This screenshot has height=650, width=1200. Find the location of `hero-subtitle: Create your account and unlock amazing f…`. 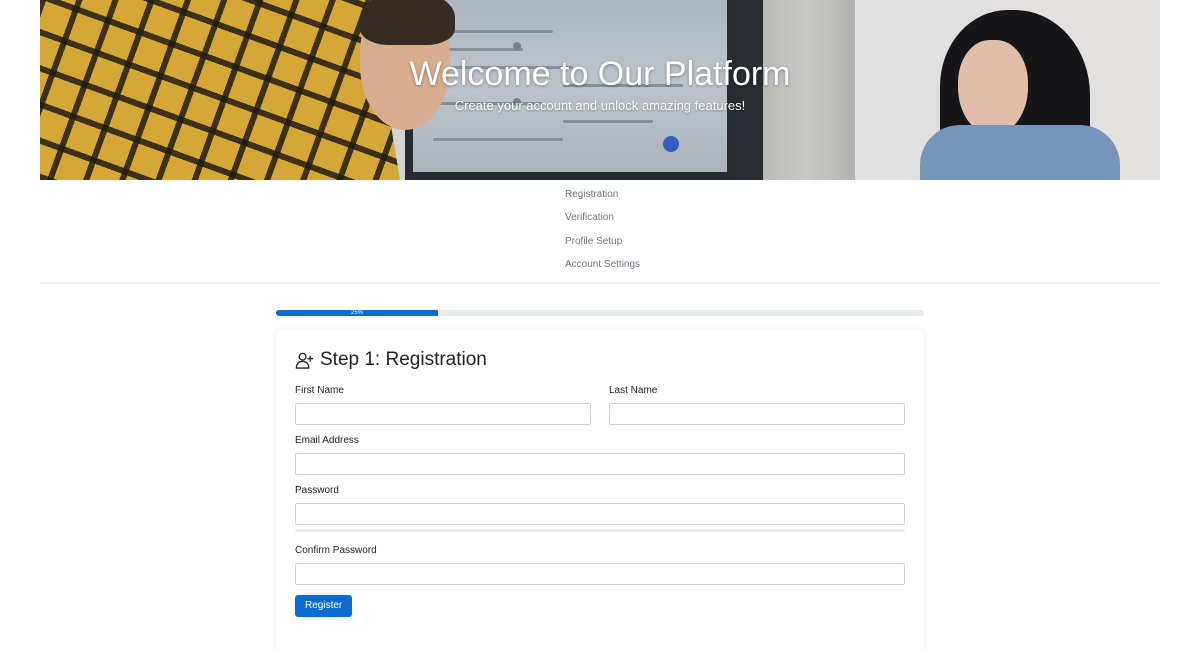

hero-subtitle: Create your account and unlock amazing f… is located at coordinates (600, 105).